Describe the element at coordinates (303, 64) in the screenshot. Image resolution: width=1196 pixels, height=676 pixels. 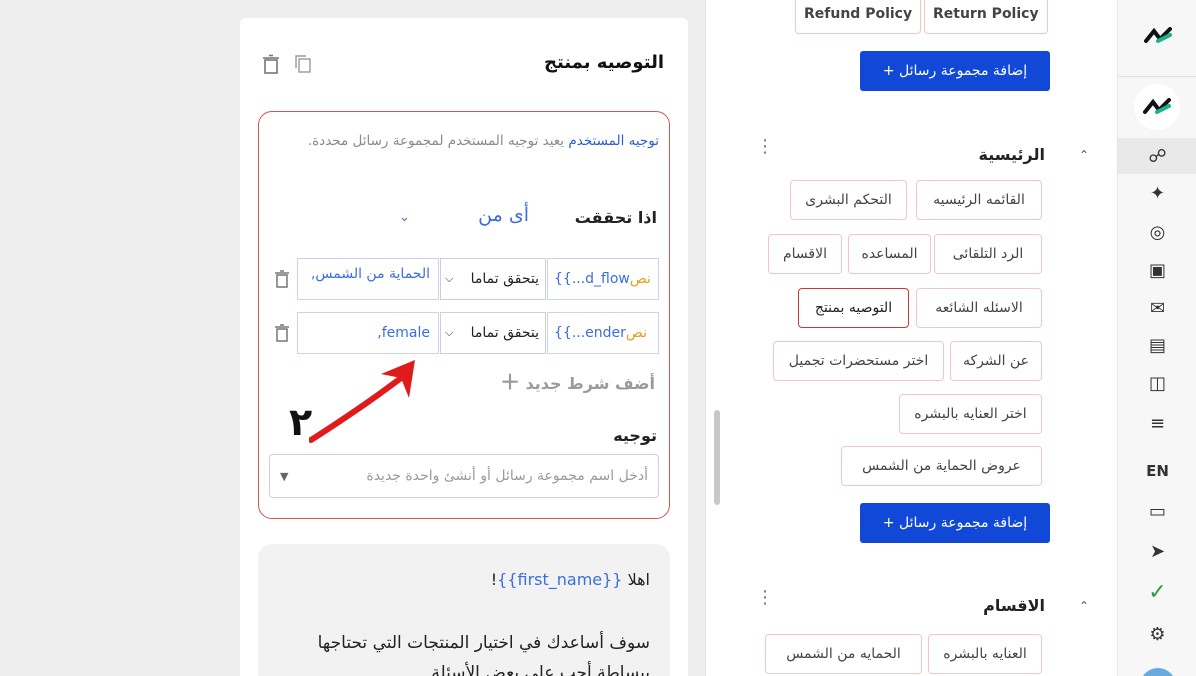
I see `copy-icon` at that location.